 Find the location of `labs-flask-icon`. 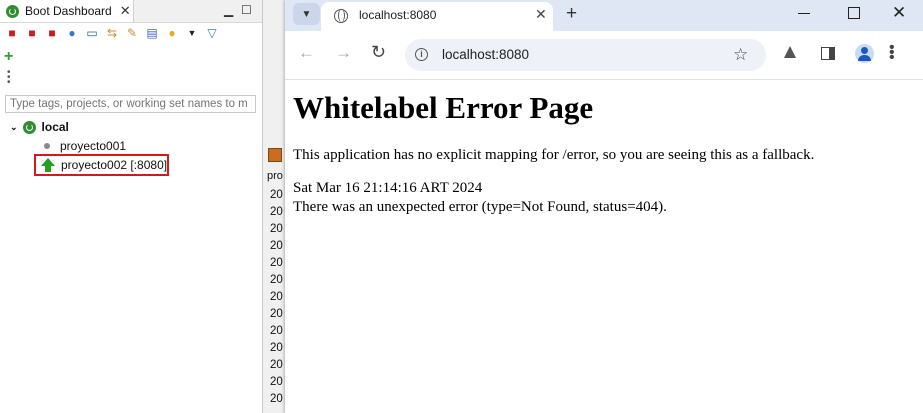

labs-flask-icon is located at coordinates (790, 52).